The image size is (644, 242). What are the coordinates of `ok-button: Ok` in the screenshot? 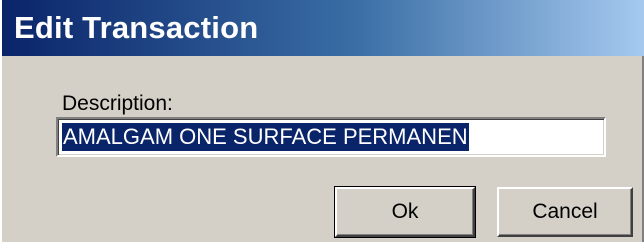 It's located at (405, 212).